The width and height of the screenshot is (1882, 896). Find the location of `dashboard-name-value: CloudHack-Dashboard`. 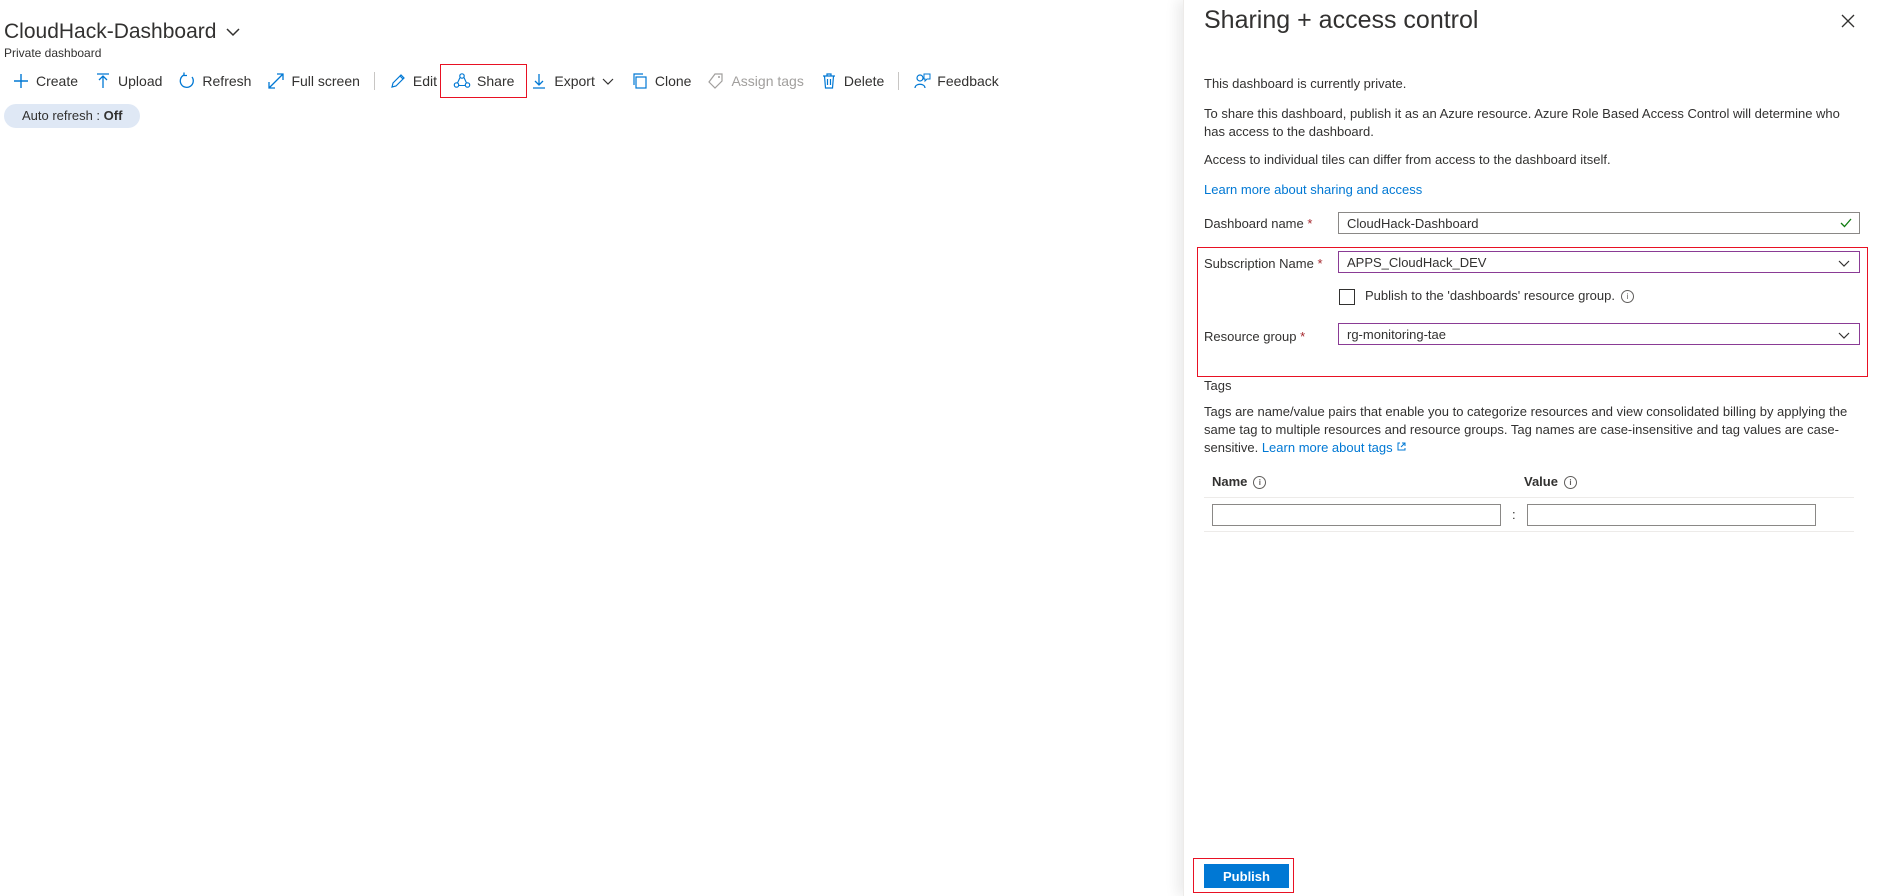

dashboard-name-value: CloudHack-Dashboard is located at coordinates (1413, 223).